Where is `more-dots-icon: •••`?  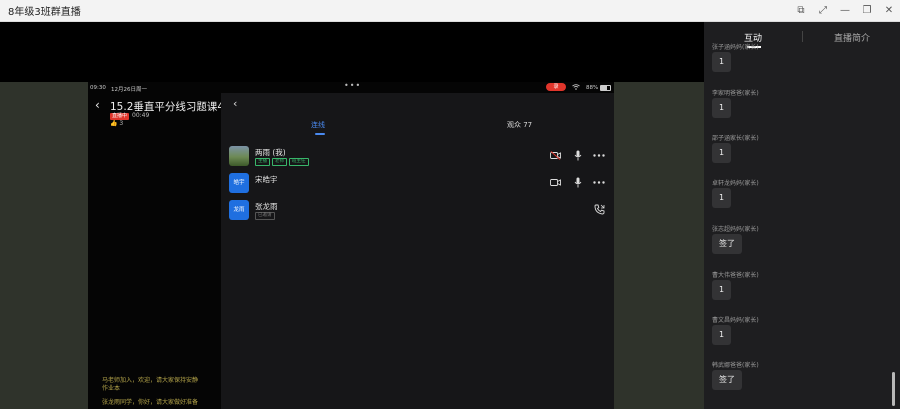 more-dots-icon: ••• is located at coordinates (353, 85).